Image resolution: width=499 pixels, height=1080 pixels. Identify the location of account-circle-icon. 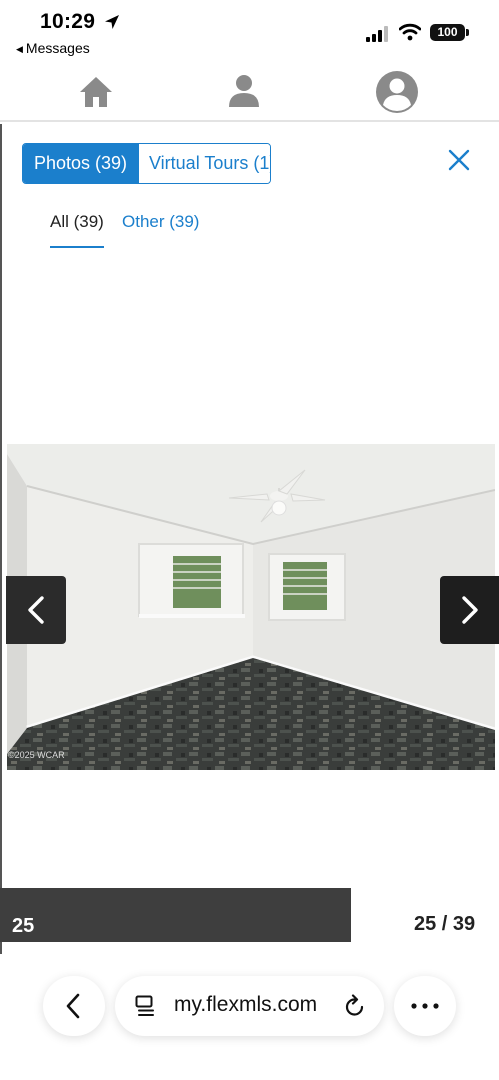
(397, 92).